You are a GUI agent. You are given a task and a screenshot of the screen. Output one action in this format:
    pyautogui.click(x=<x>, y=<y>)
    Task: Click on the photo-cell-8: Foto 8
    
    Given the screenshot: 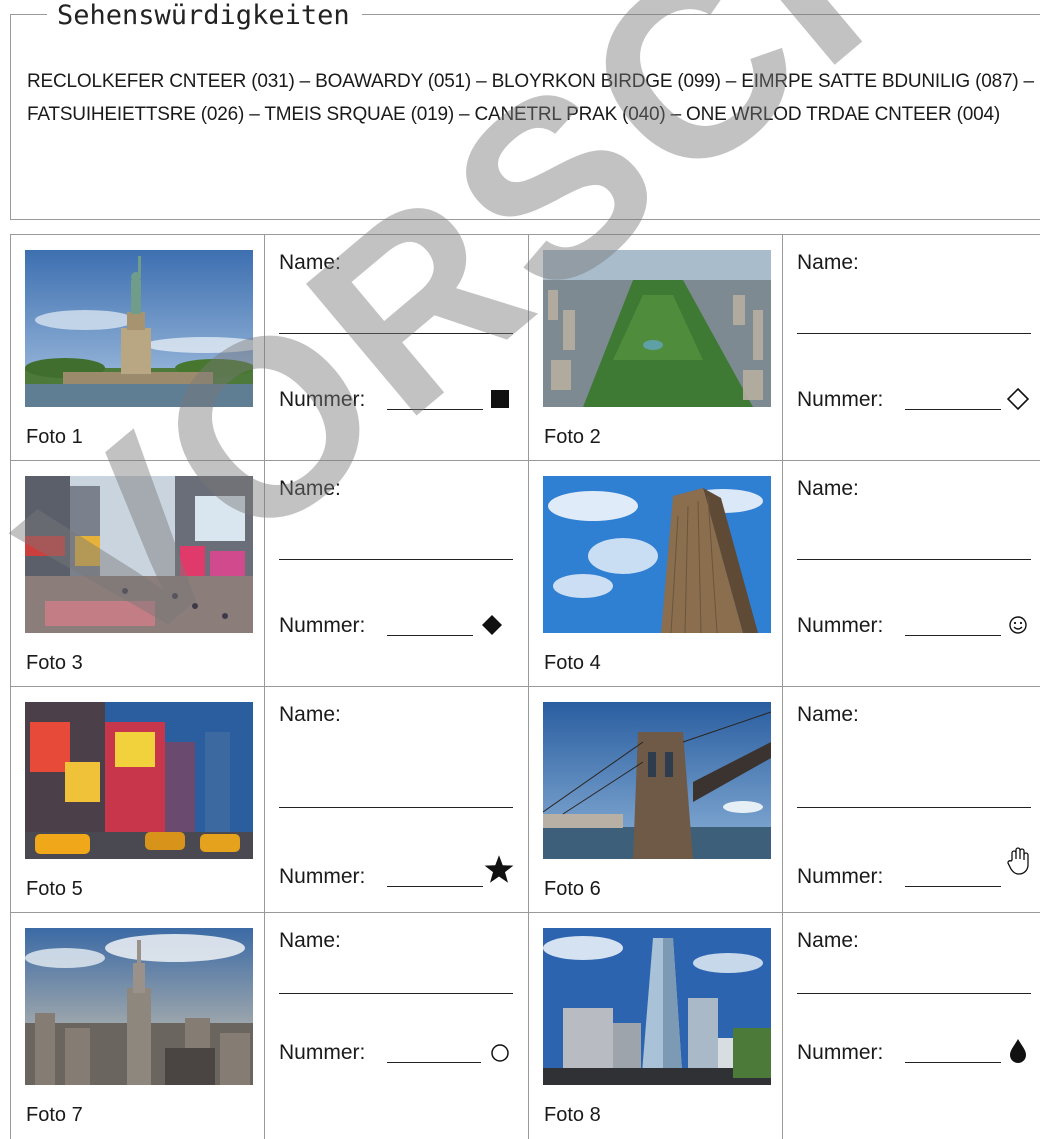 What is the action you would take?
    pyautogui.click(x=656, y=1026)
    